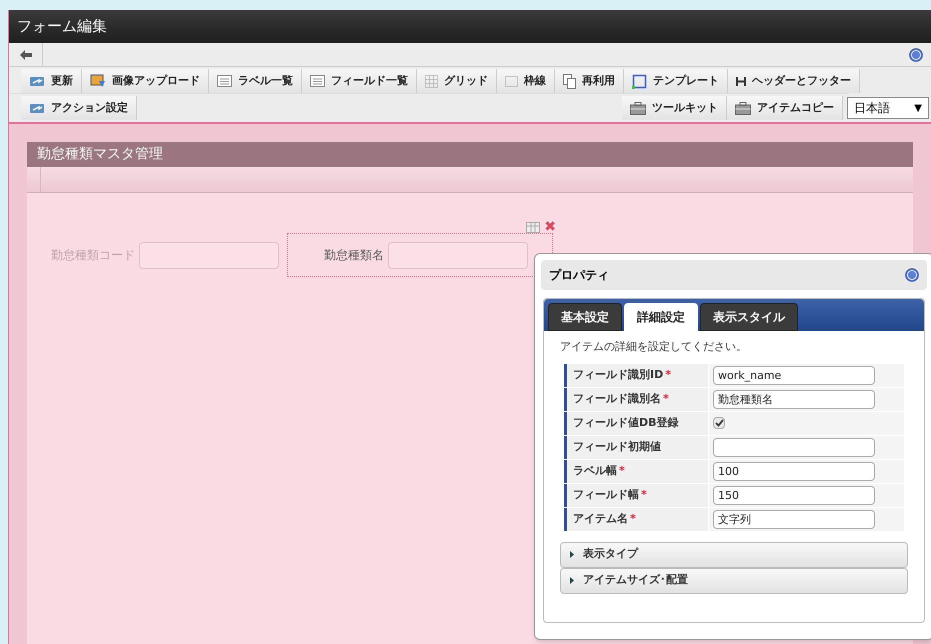 The height and width of the screenshot is (644, 931). Describe the element at coordinates (359, 81) in the screenshot. I see `toolbar-button: フィールド一覧` at that location.